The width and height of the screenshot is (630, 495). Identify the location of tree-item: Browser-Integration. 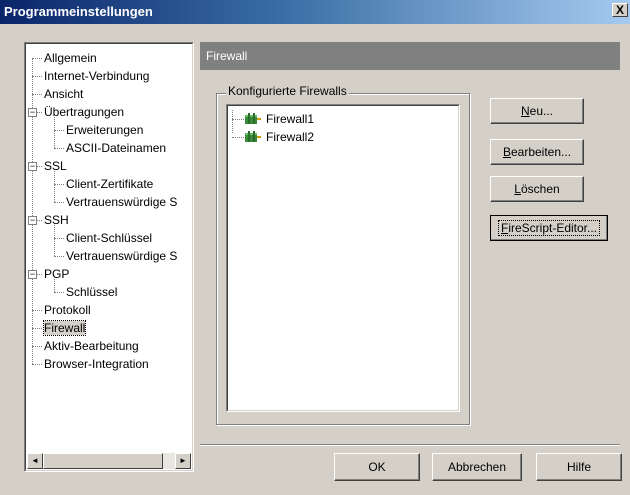
(96, 364).